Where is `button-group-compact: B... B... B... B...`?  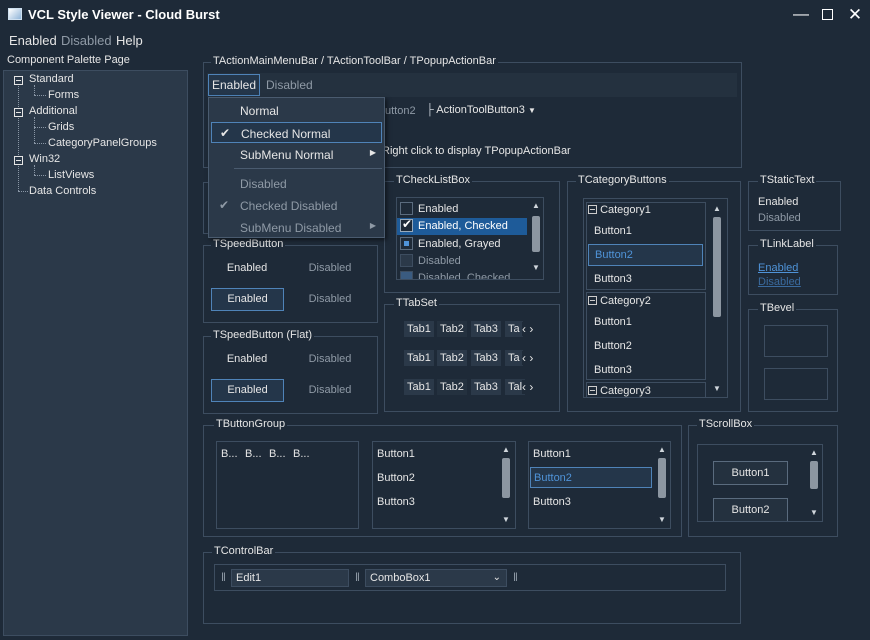 button-group-compact: B... B... B... B... is located at coordinates (287, 485).